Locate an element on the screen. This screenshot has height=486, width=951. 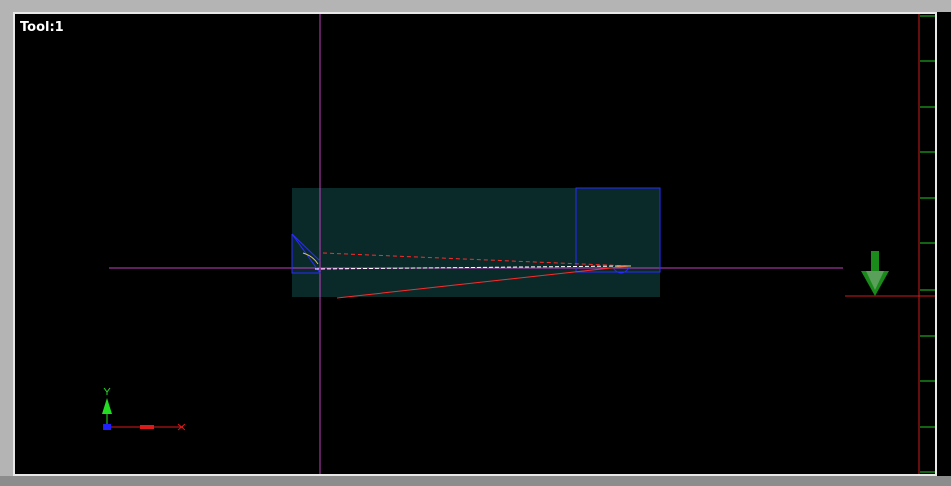
xy-axis-icon is located at coordinates (144, 409).